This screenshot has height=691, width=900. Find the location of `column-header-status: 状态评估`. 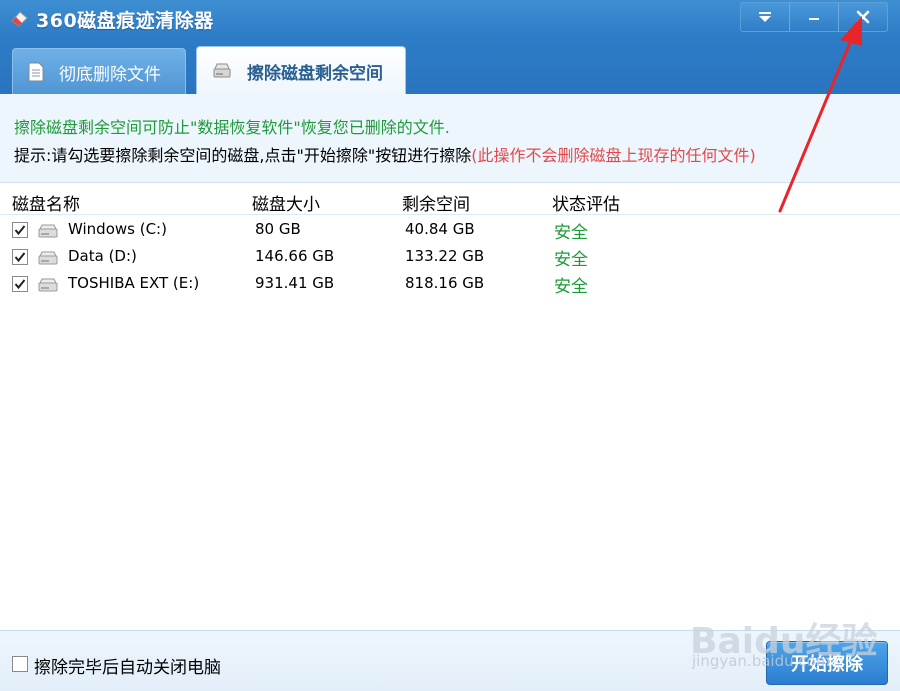

column-header-status: 状态评估 is located at coordinates (586, 202).